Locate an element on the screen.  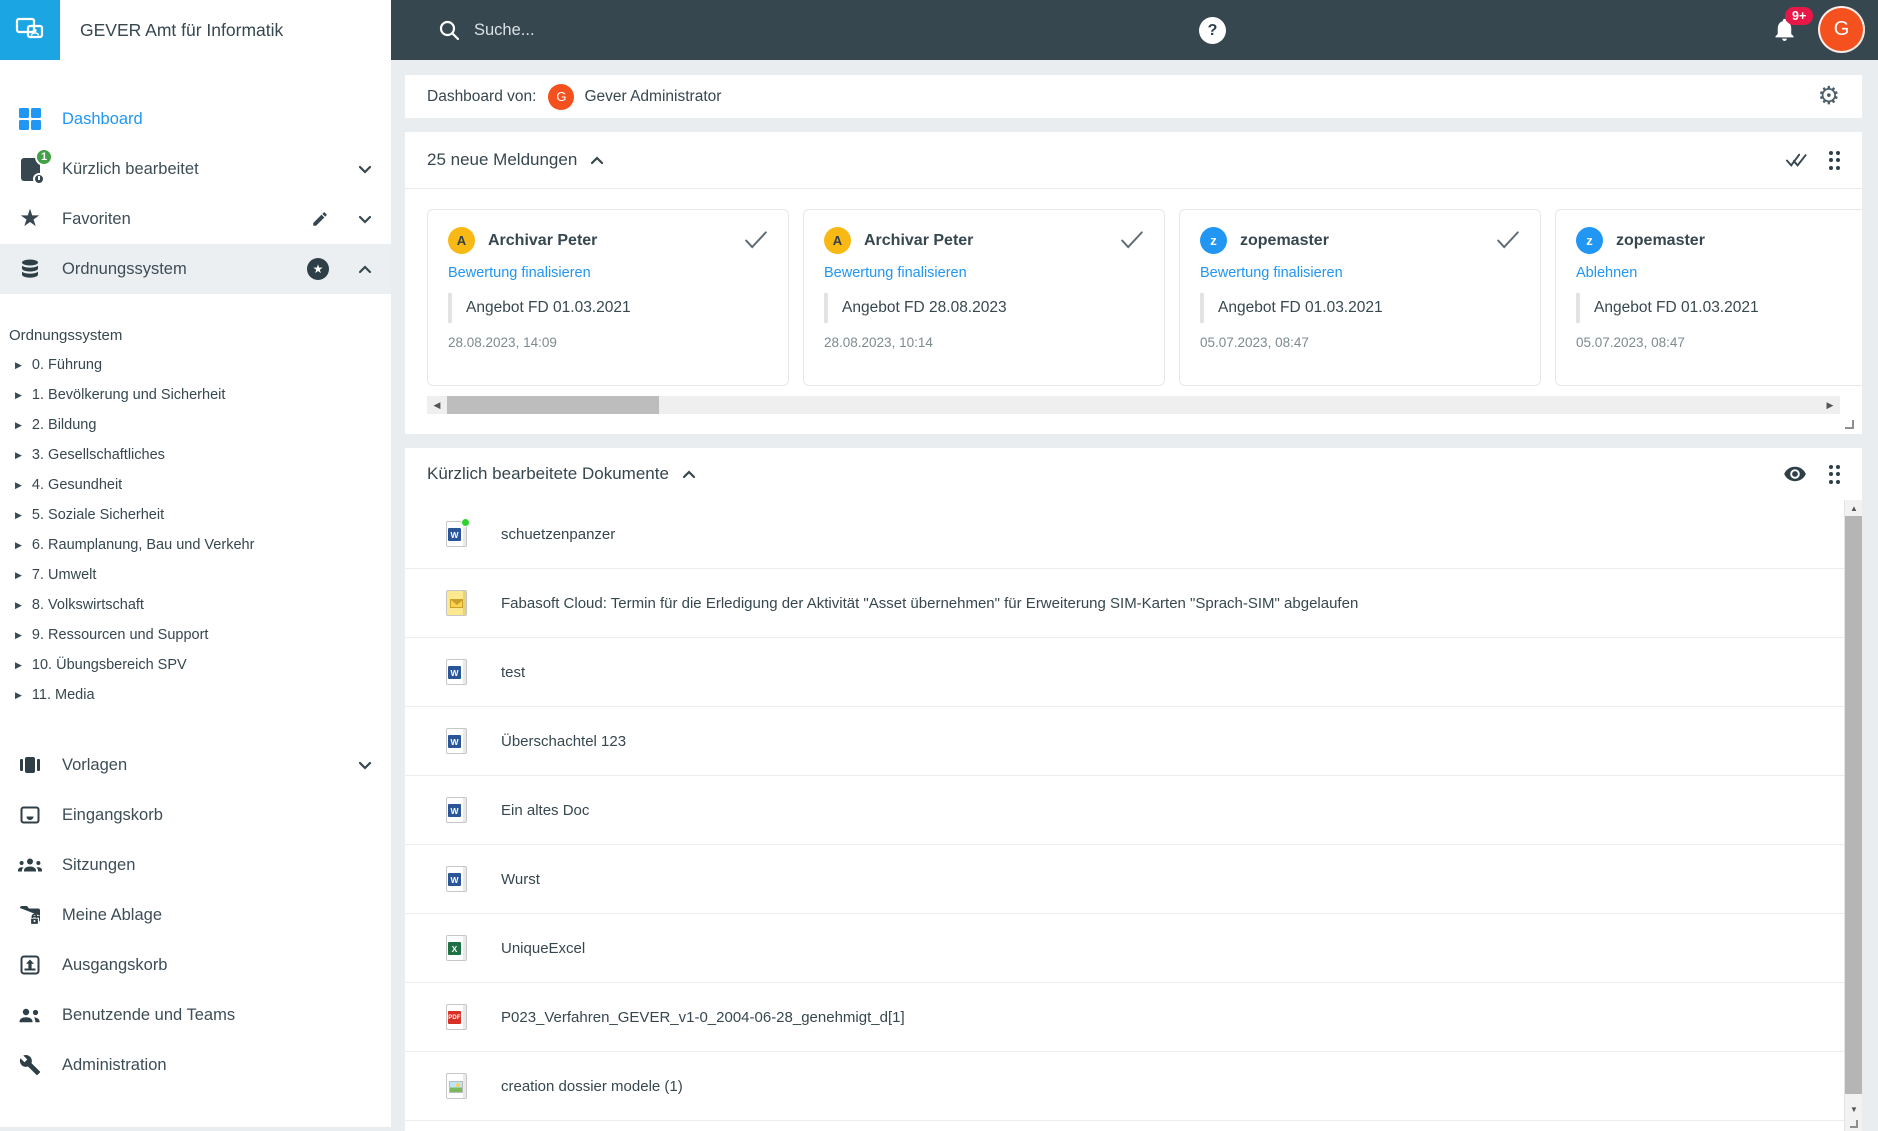
sidebar-item-my-files: Meine Ablage is located at coordinates (195, 915).